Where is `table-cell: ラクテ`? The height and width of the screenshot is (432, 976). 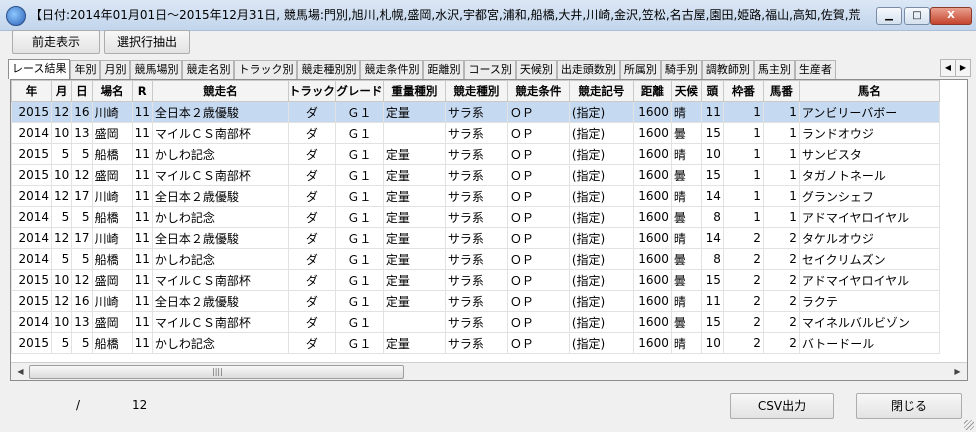
table-cell: ラクテ is located at coordinates (869, 301).